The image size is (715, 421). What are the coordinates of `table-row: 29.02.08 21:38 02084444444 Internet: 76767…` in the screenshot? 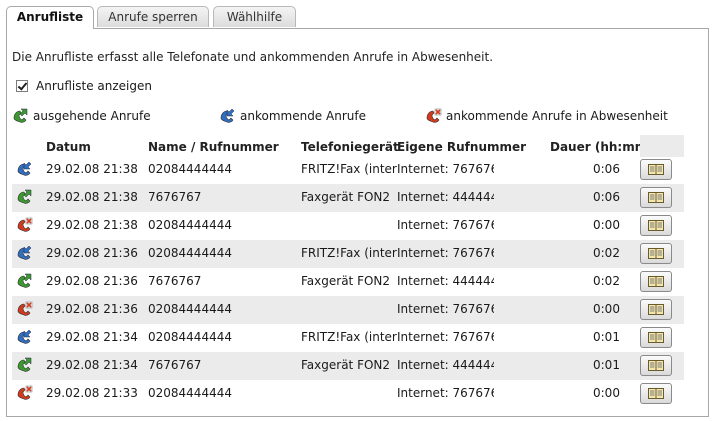 It's located at (348, 226).